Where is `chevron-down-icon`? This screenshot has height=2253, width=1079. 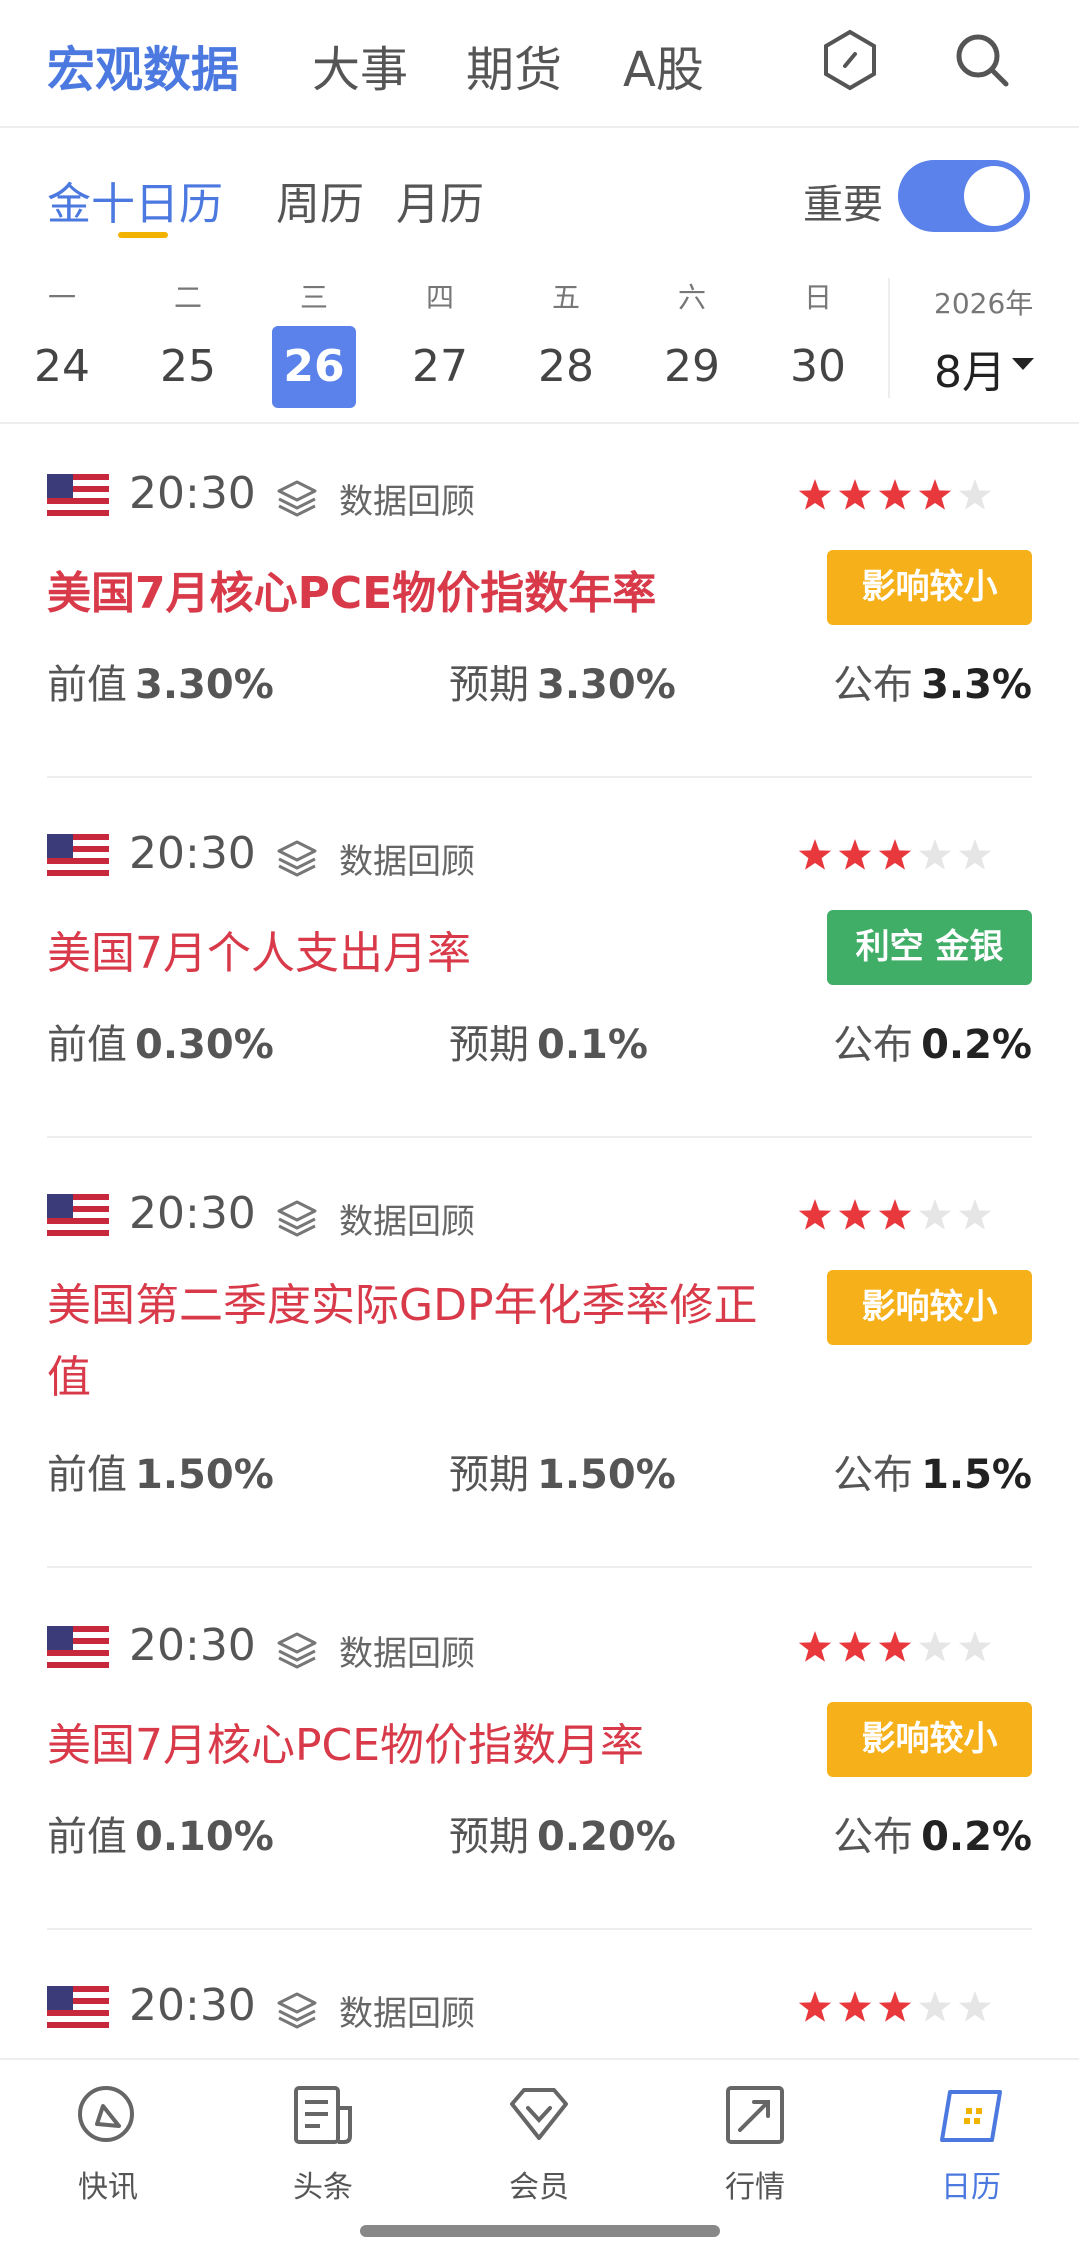 chevron-down-icon is located at coordinates (1023, 364).